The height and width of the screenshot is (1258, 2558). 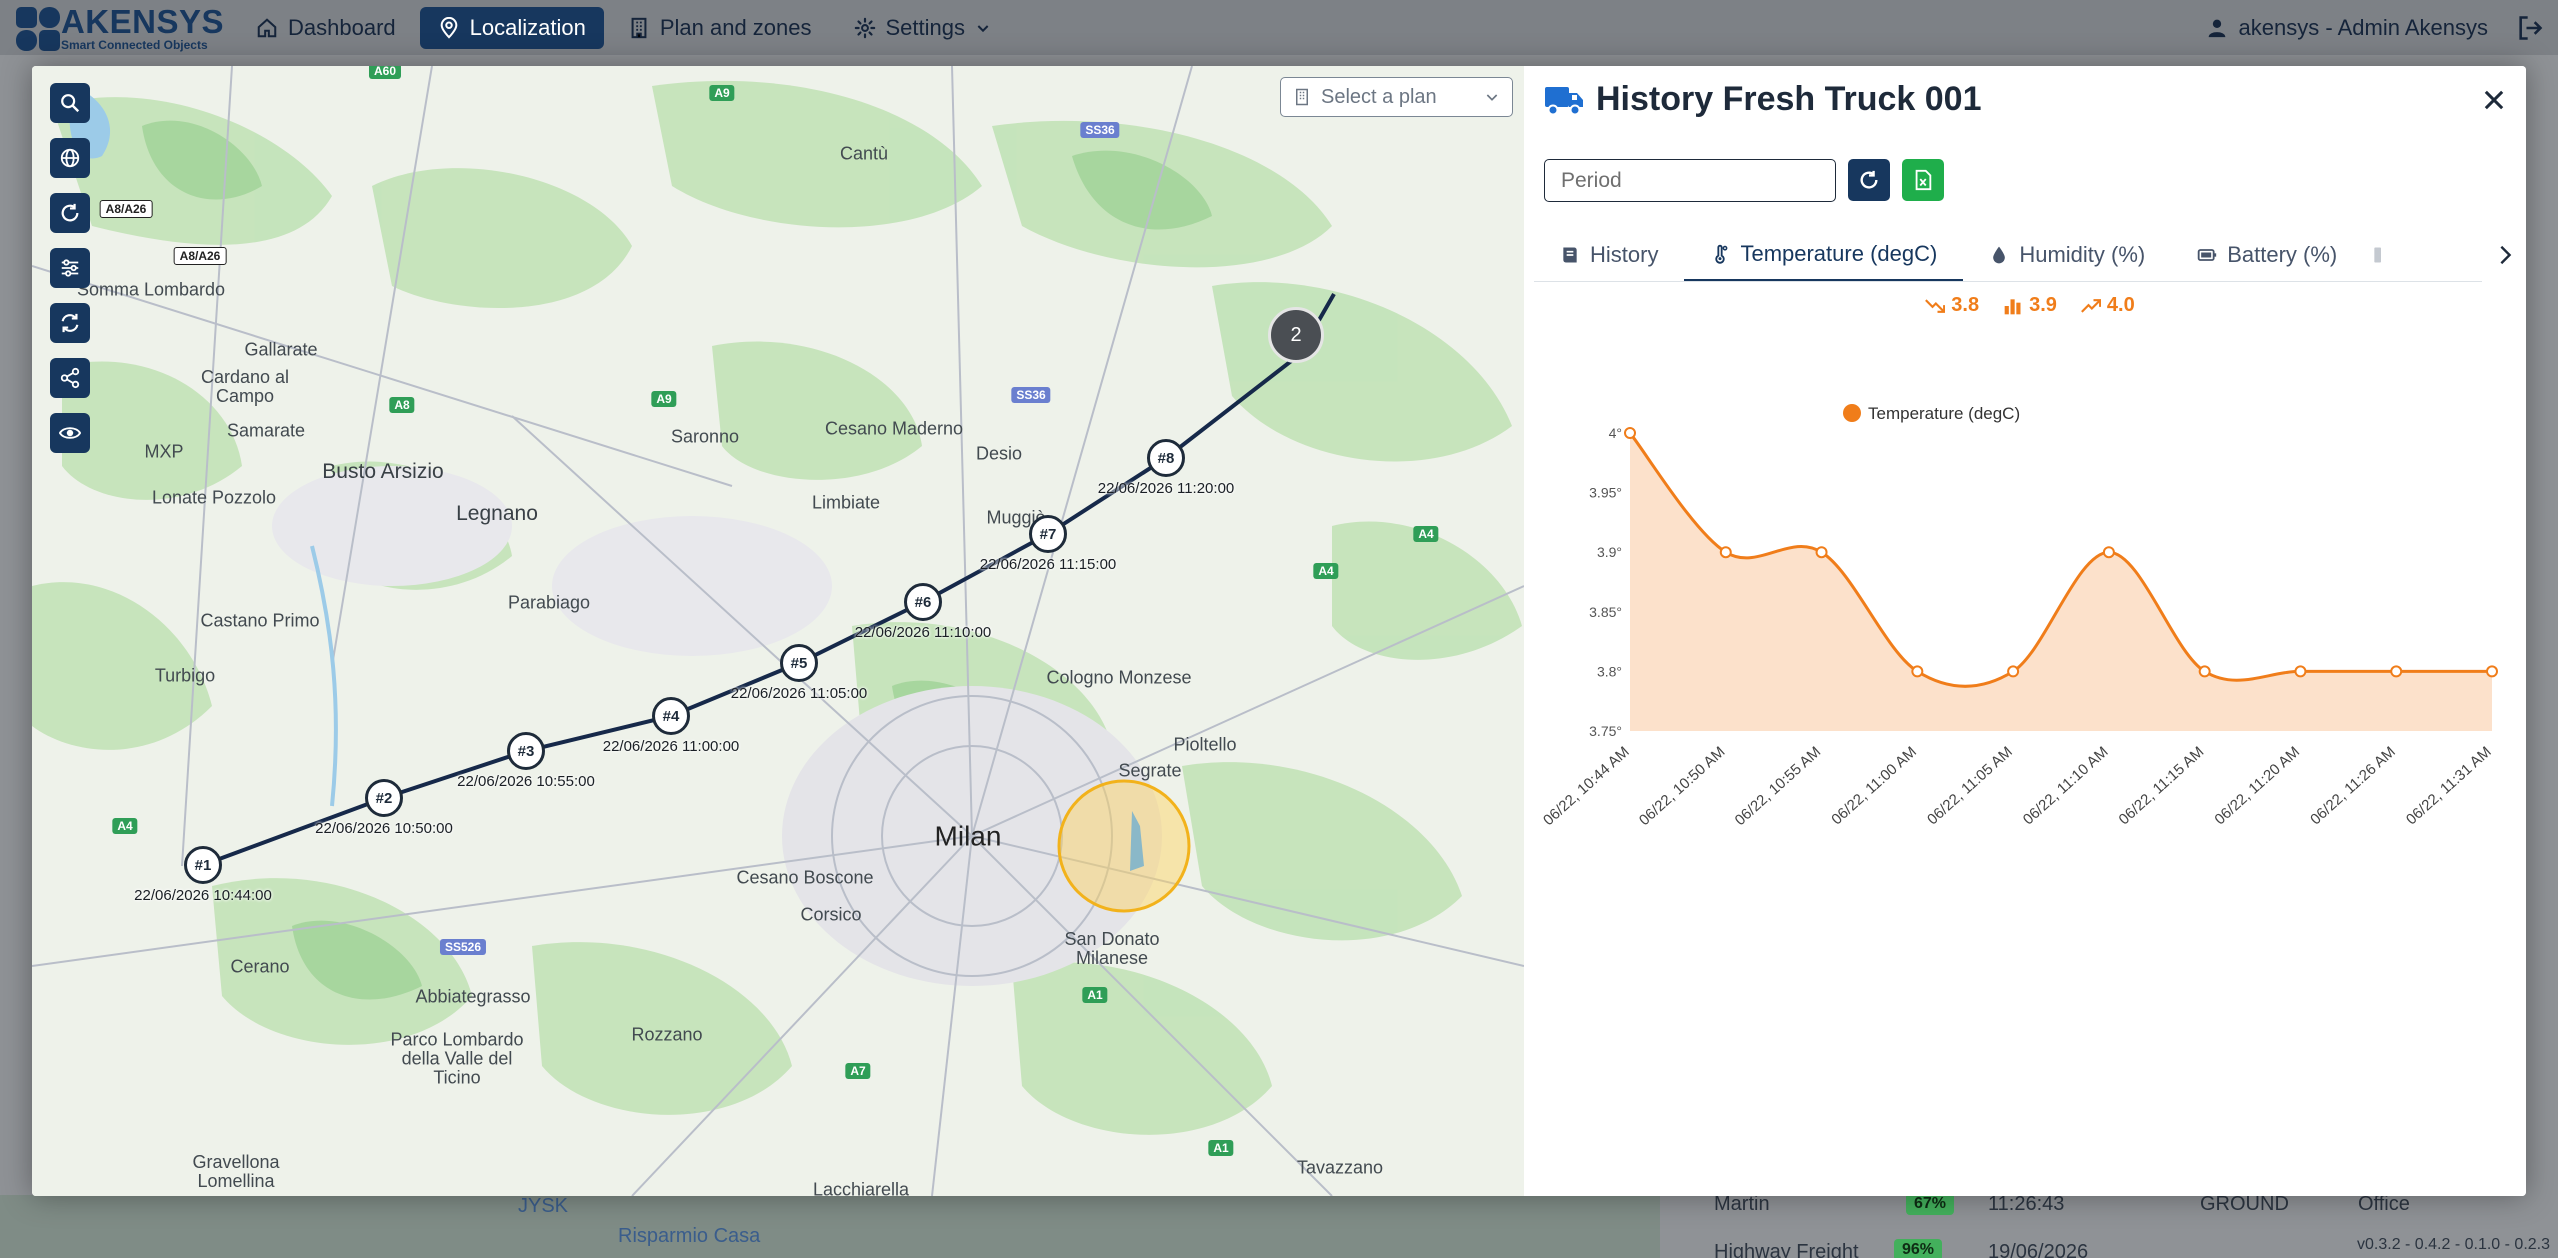 What do you see at coordinates (1721, 254) in the screenshot?
I see `thermometer-icon` at bounding box center [1721, 254].